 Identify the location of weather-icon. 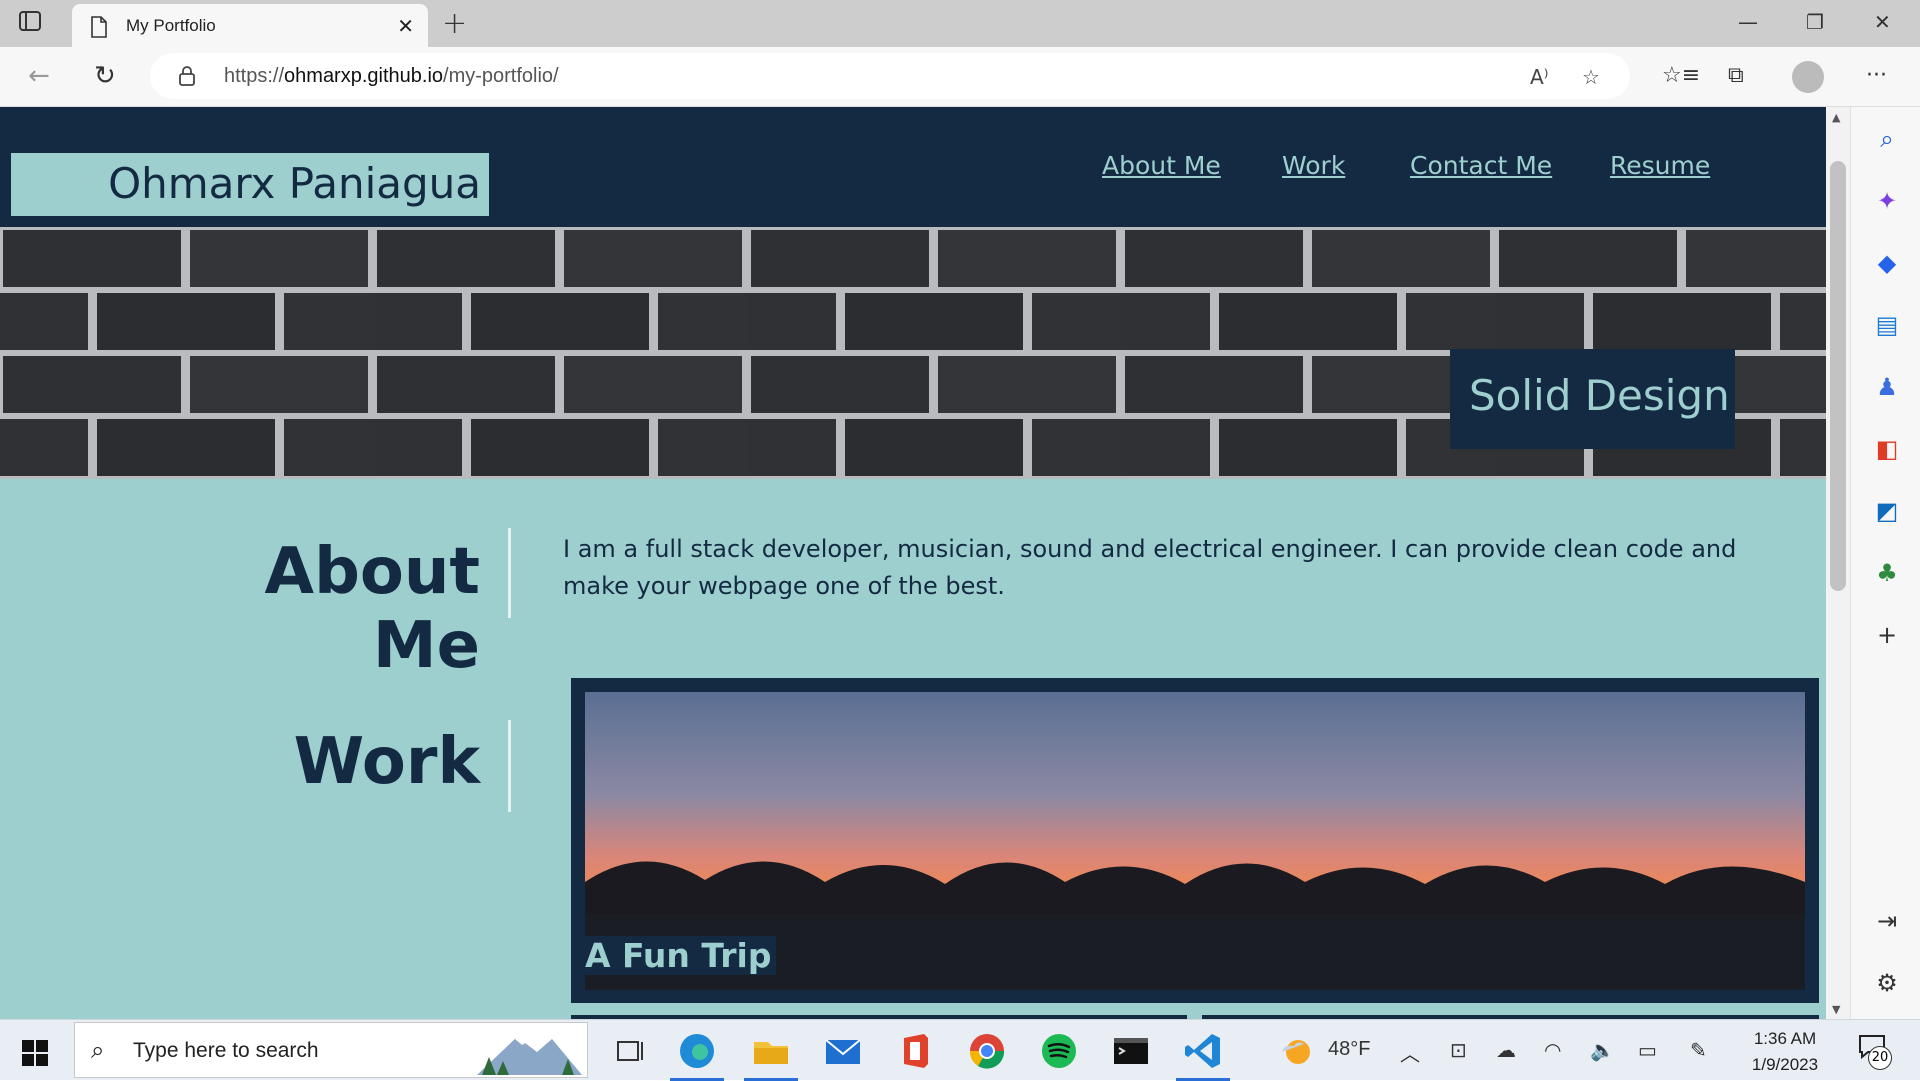
(1297, 1051).